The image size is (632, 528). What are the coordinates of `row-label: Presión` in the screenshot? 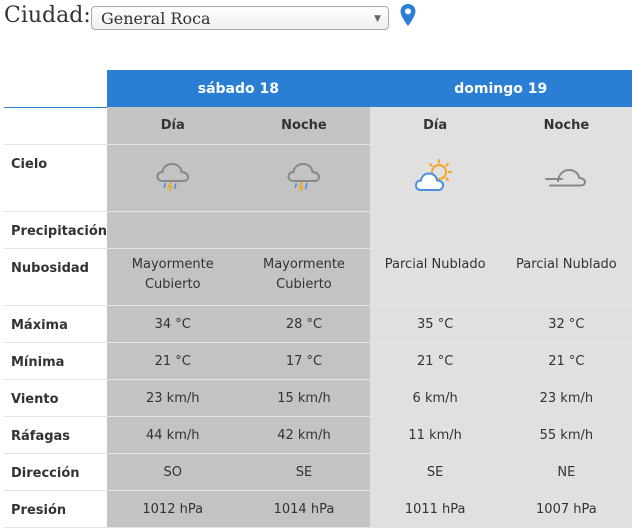 It's located at (56, 509).